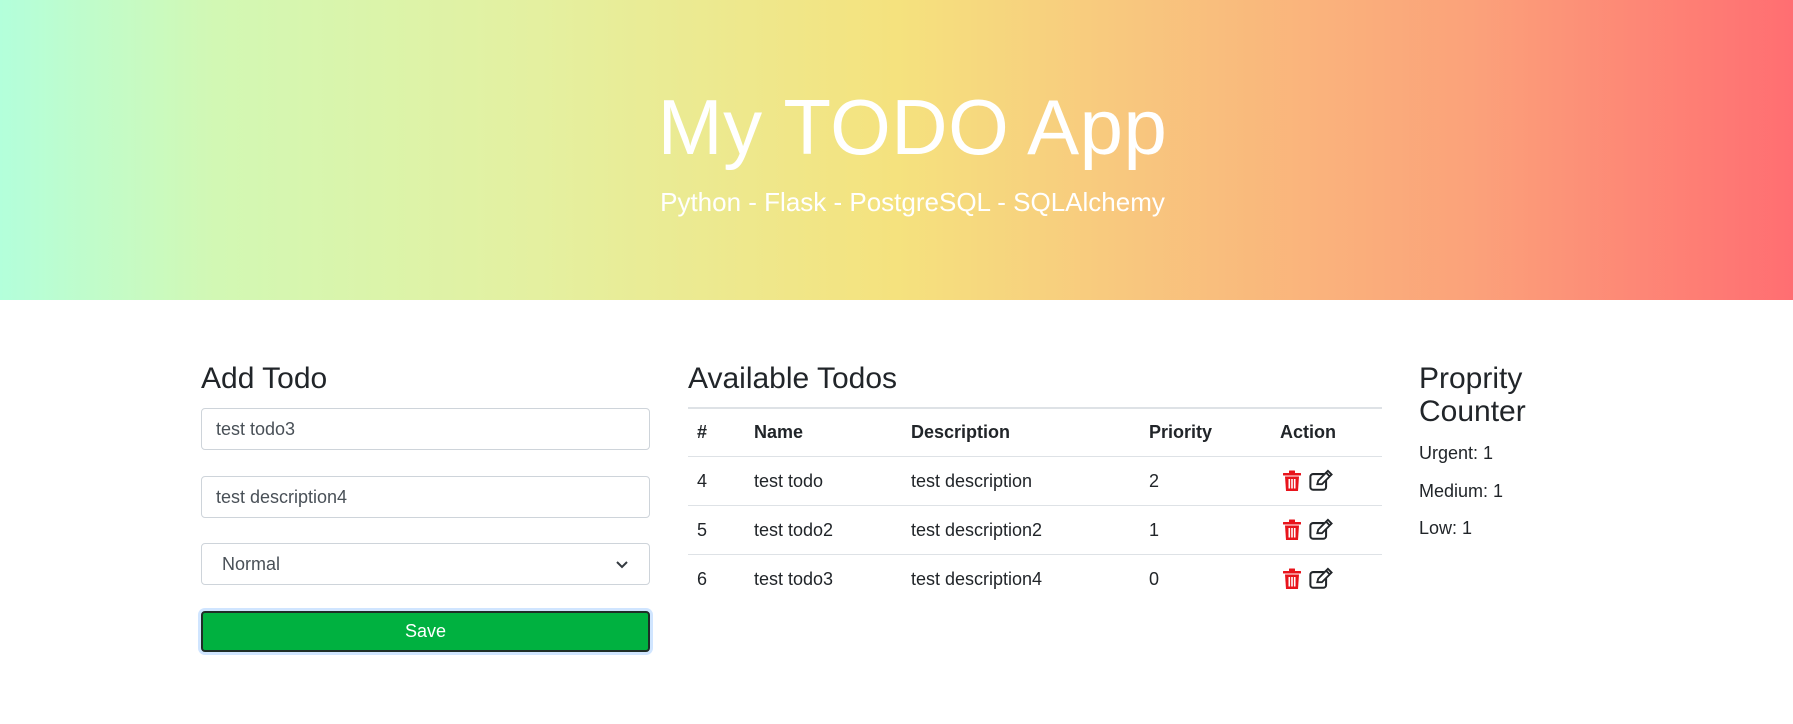 The width and height of the screenshot is (1793, 724). I want to click on column-header-description: Description, so click(1021, 432).